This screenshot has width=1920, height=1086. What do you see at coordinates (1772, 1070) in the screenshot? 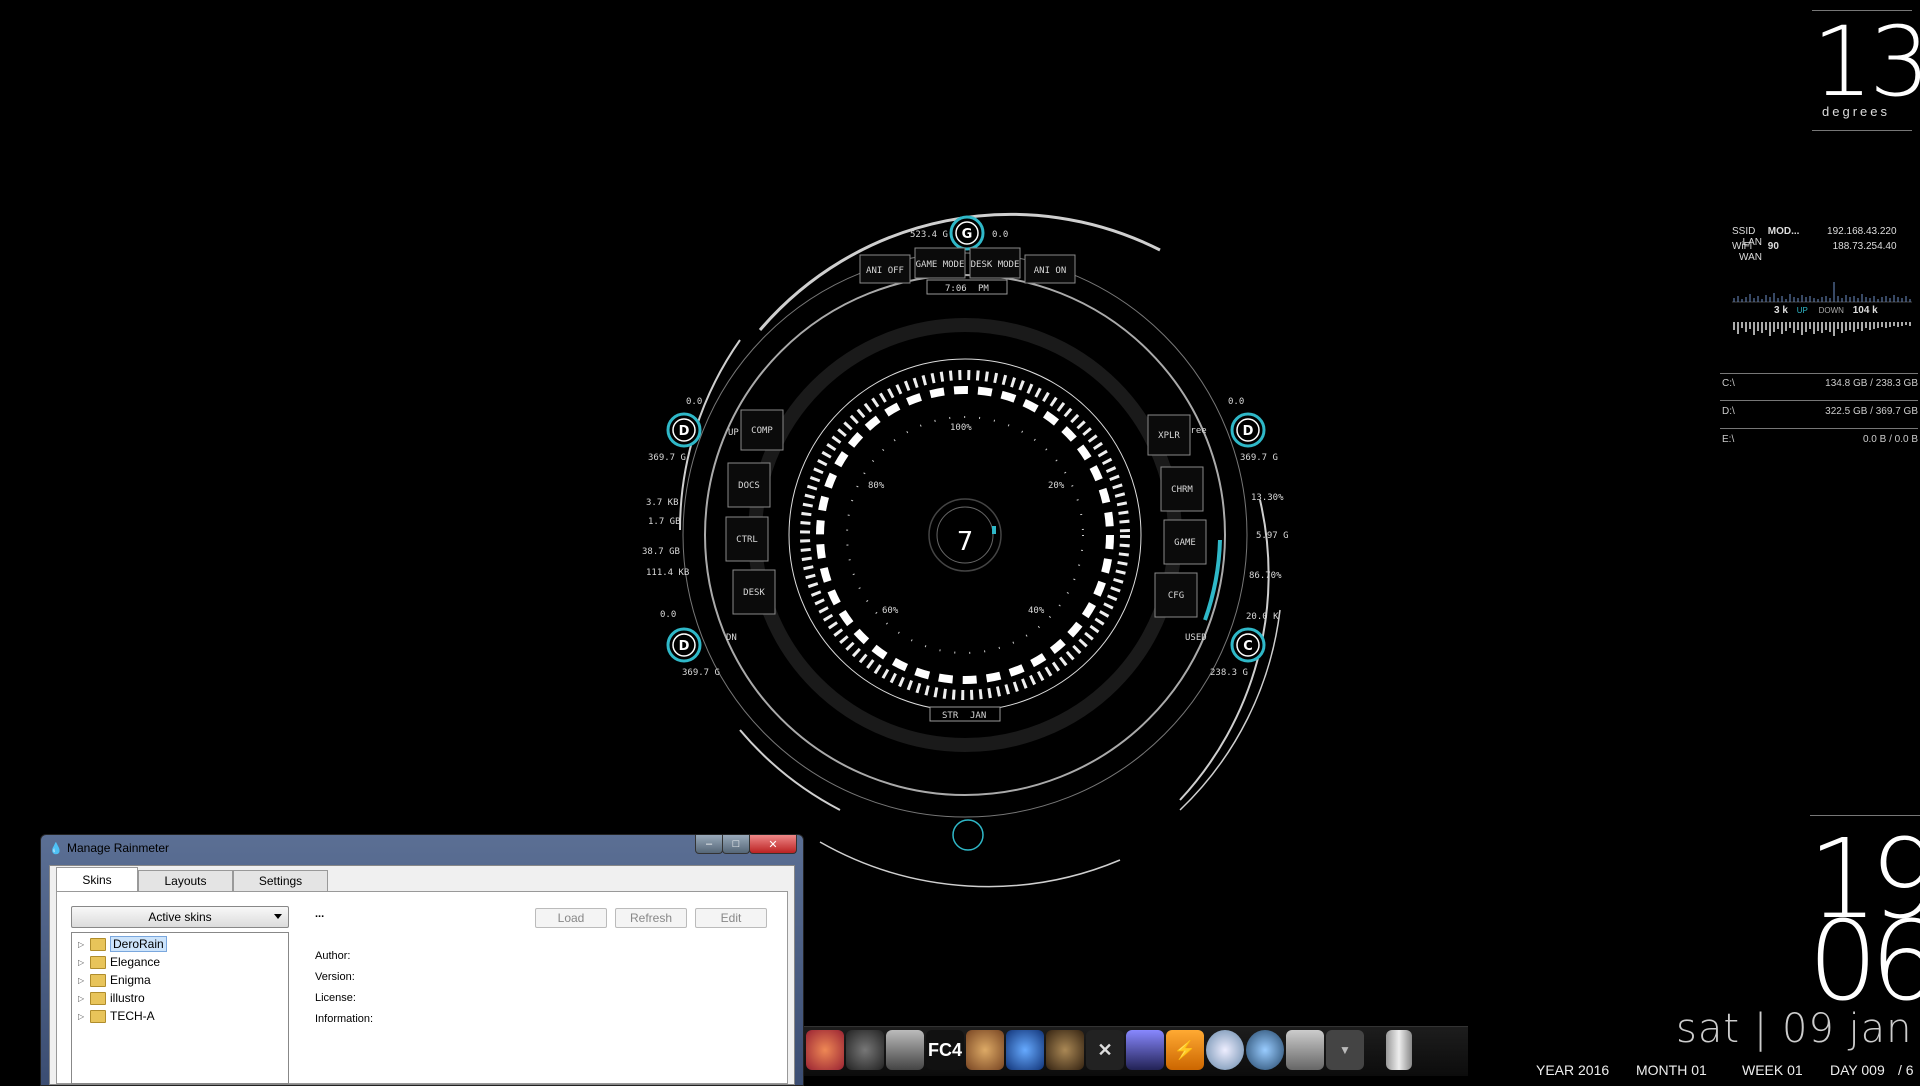
I see `stat-week: WEEK 01` at bounding box center [1772, 1070].